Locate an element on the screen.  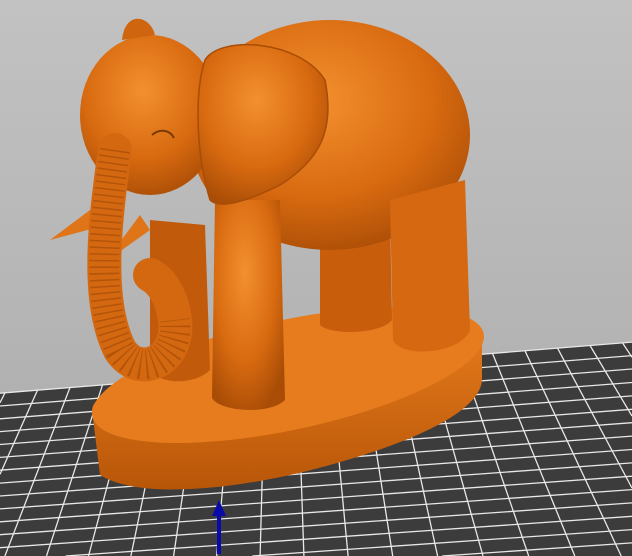
model-front-leg-left is located at coordinates (248, 305).